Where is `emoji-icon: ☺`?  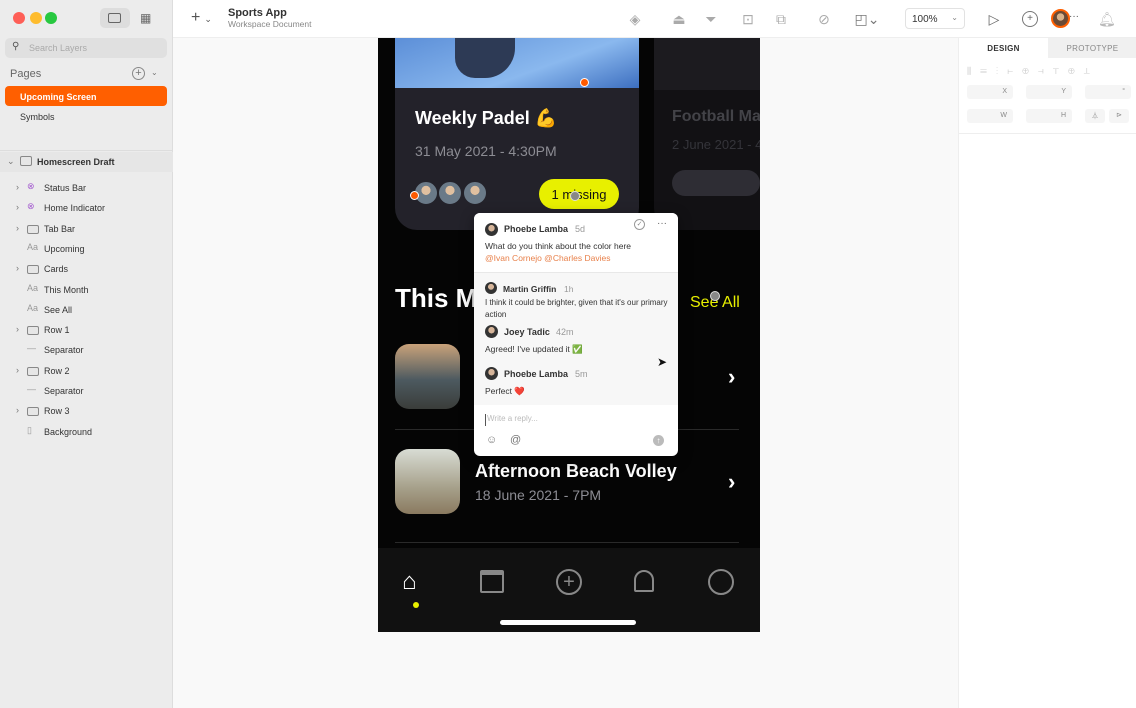
emoji-icon: ☺ is located at coordinates (491, 440).